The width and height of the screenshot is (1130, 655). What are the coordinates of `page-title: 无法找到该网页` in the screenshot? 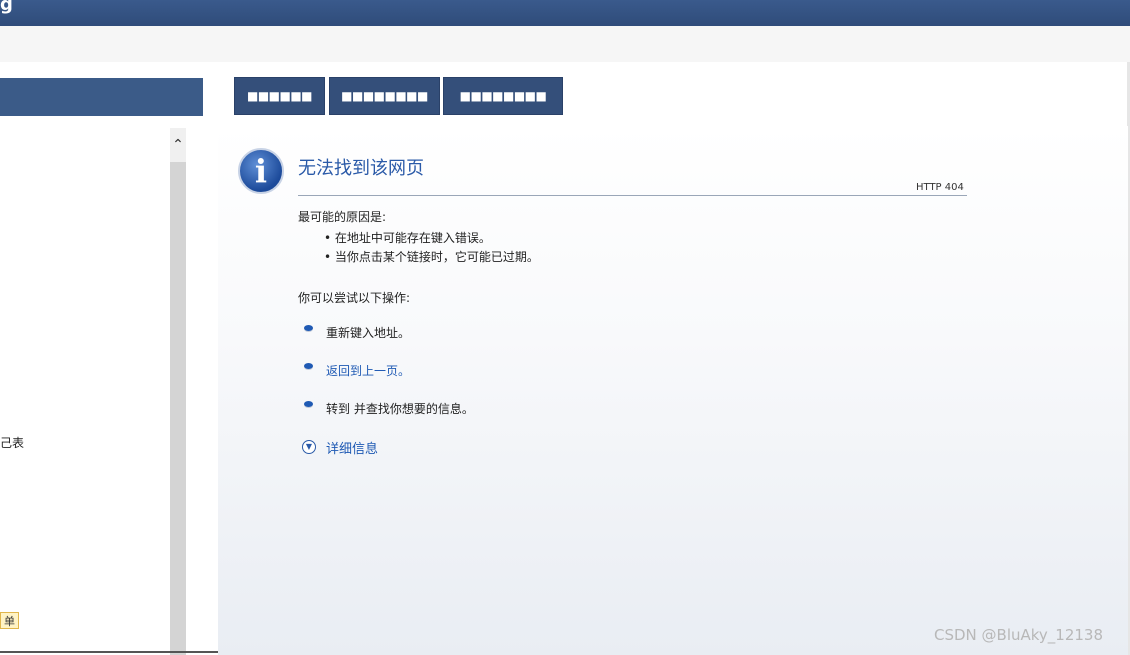 It's located at (361, 168).